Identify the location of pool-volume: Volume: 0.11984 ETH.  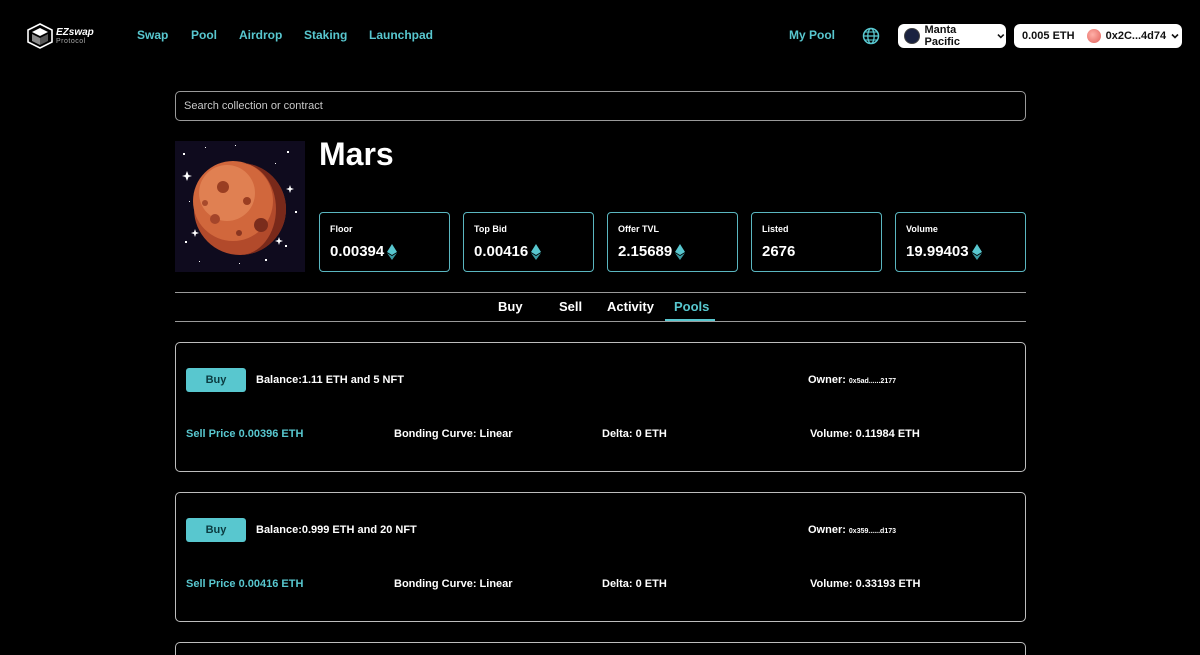
(865, 434).